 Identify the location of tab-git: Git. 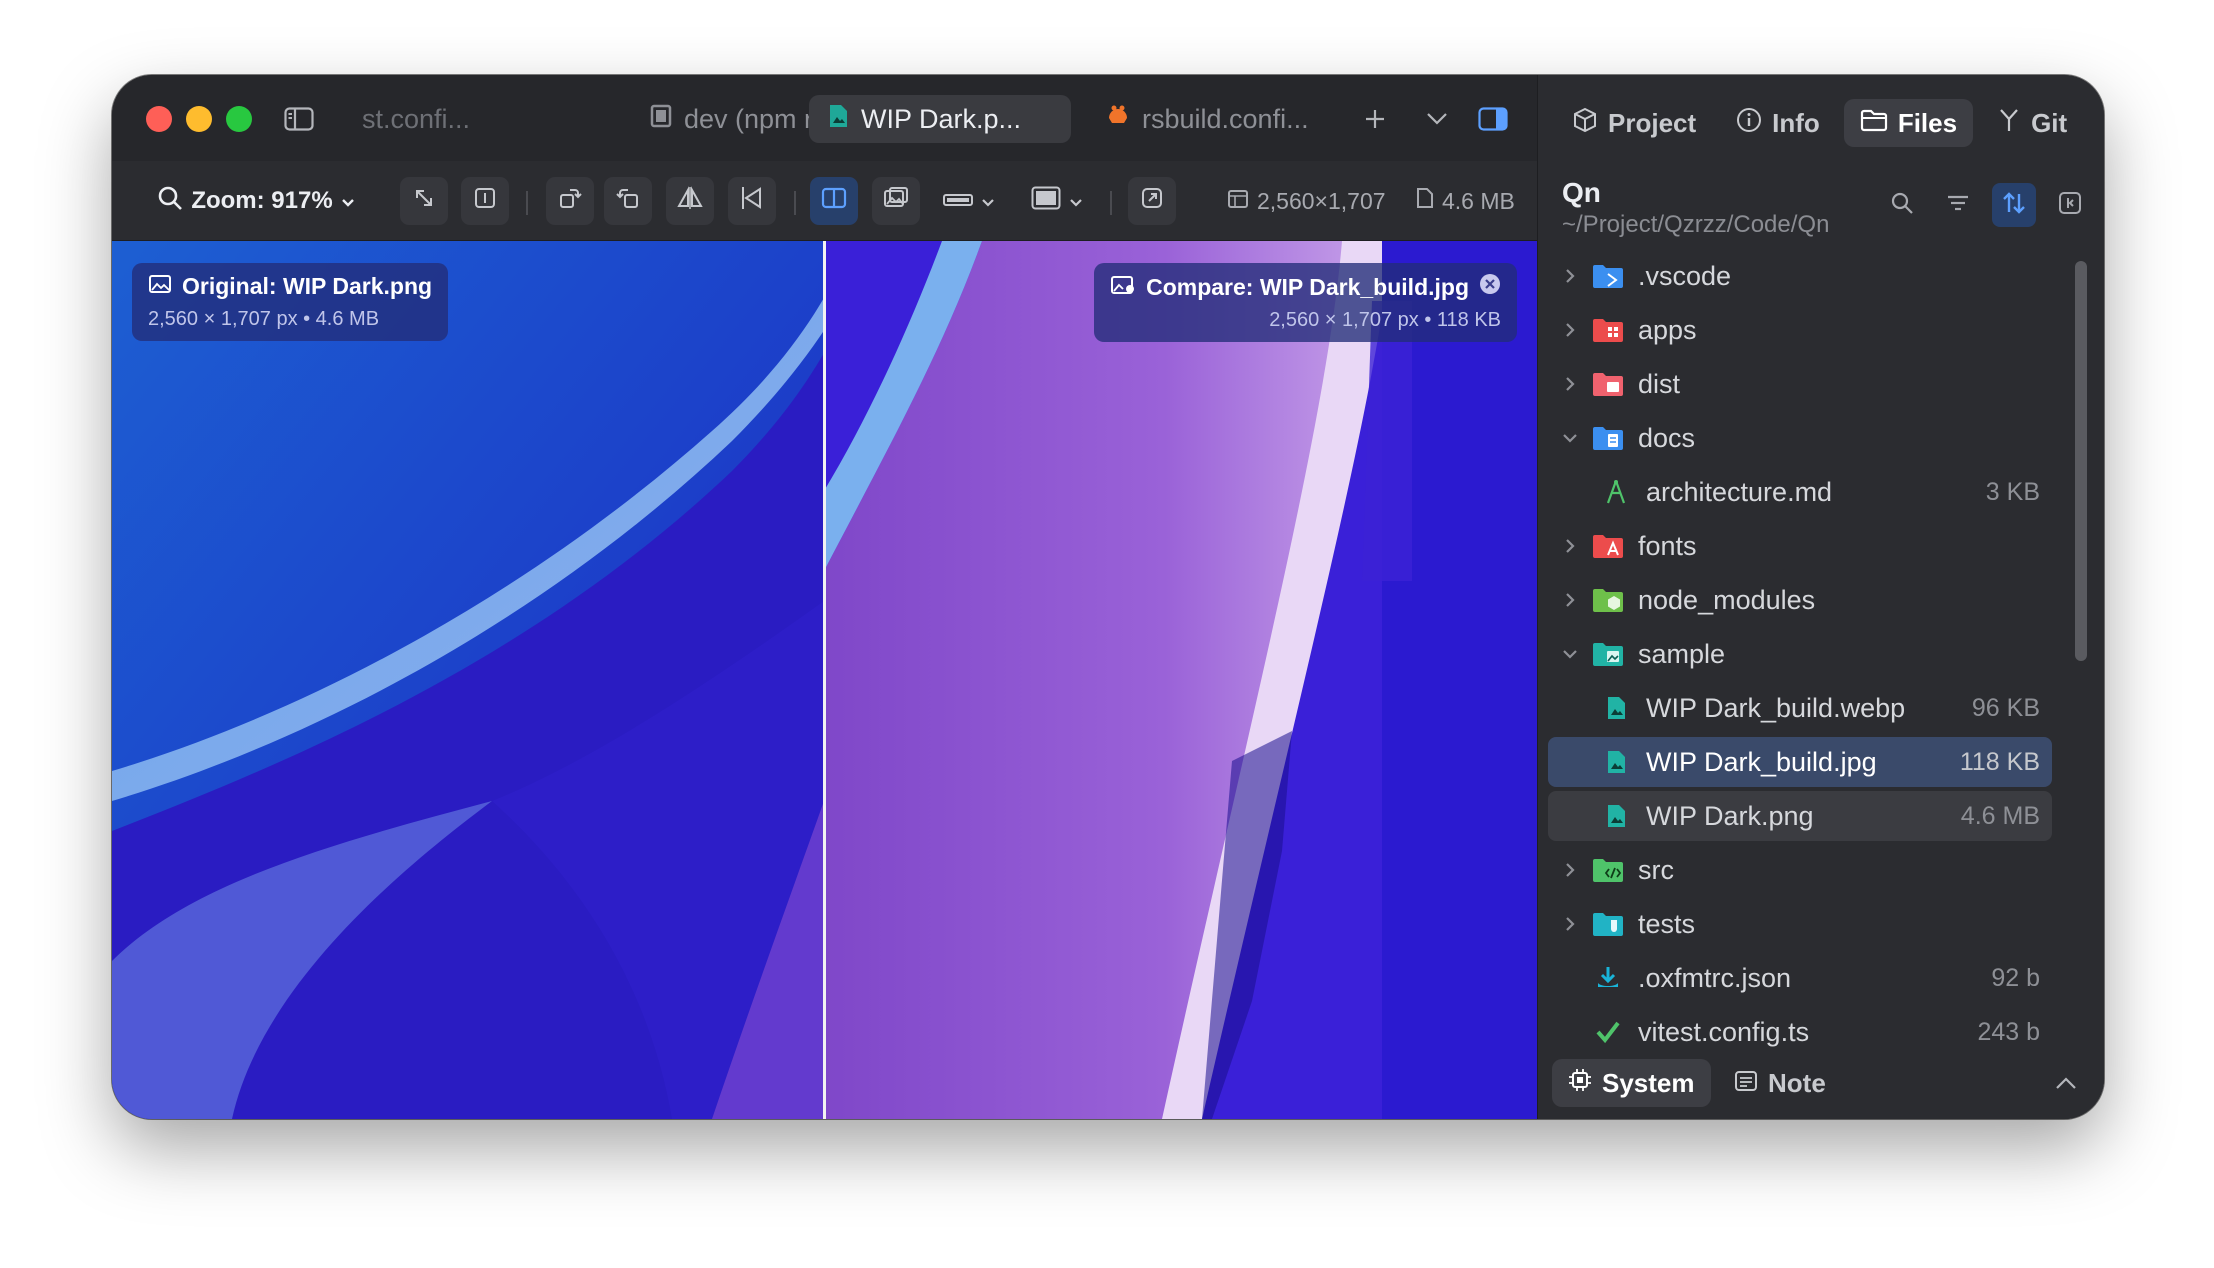
(2032, 123).